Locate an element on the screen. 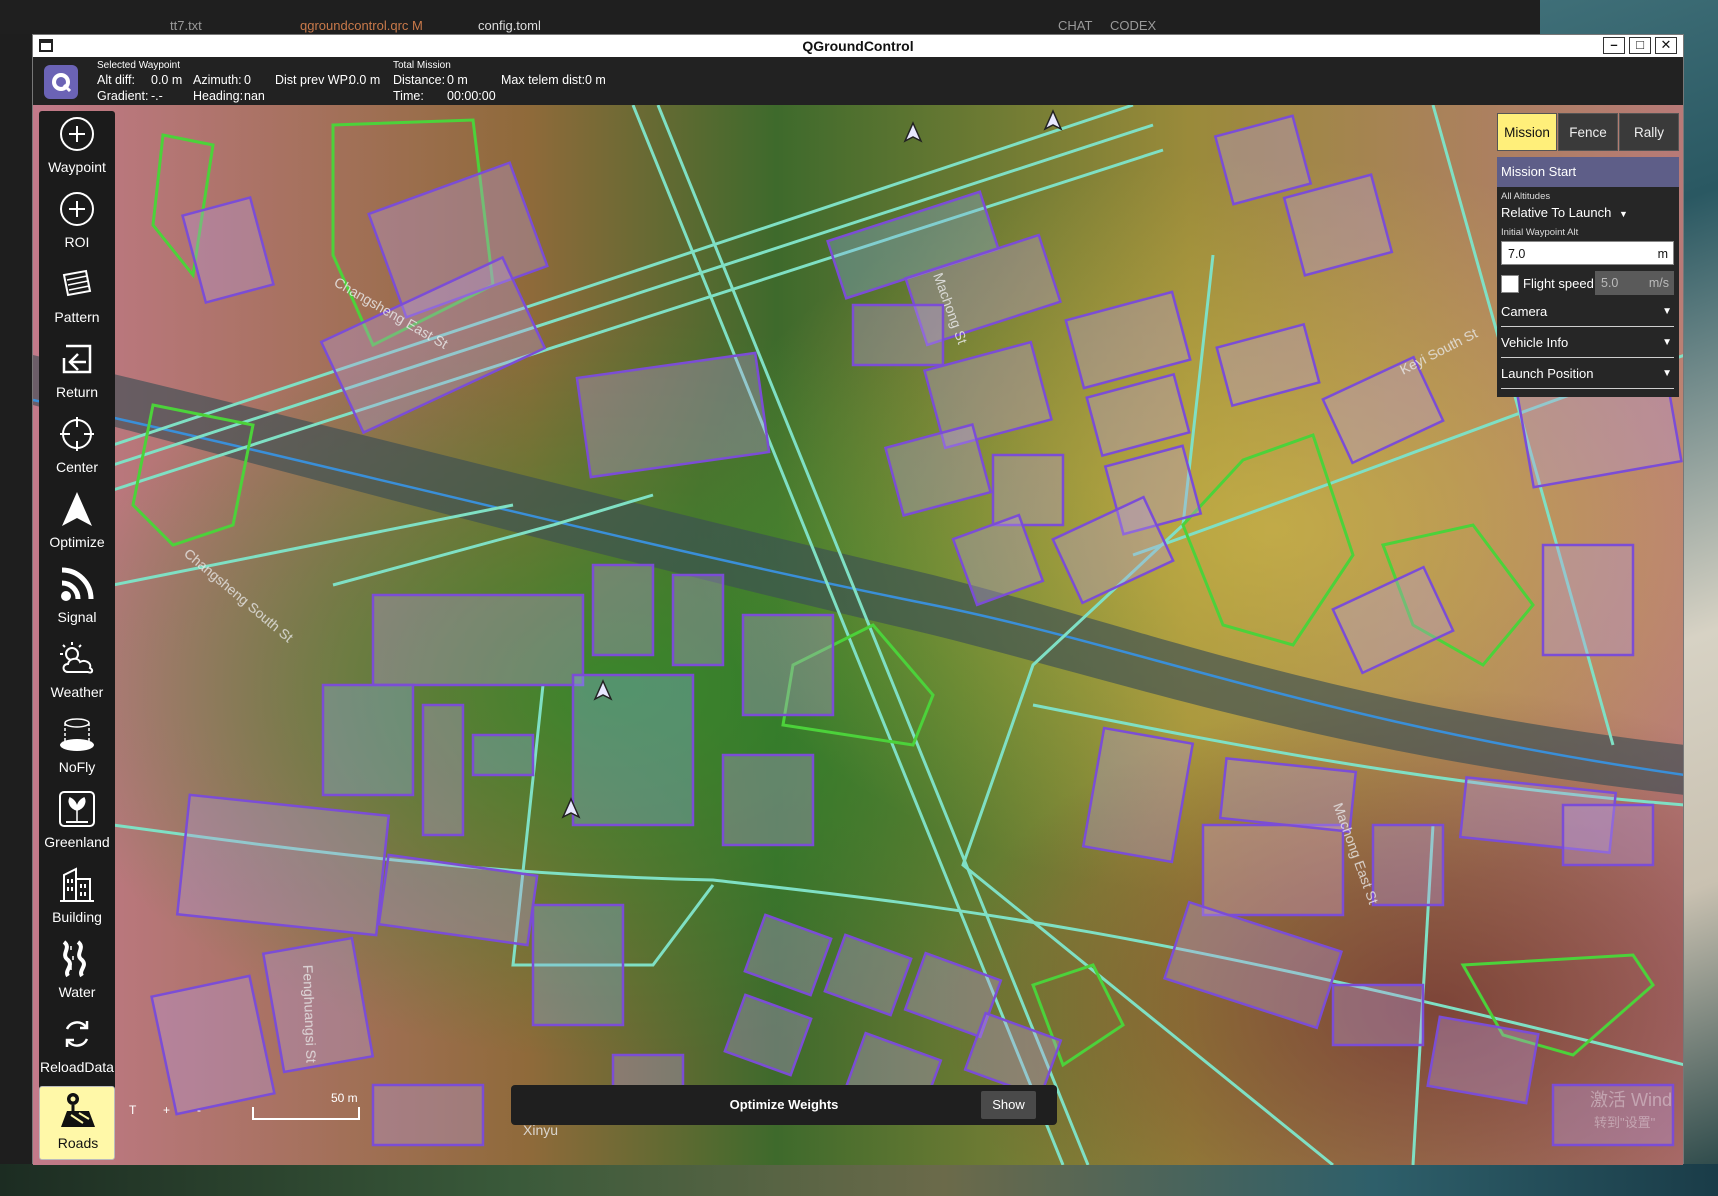 The height and width of the screenshot is (1196, 1718). tool-roads: Roads is located at coordinates (77, 1123).